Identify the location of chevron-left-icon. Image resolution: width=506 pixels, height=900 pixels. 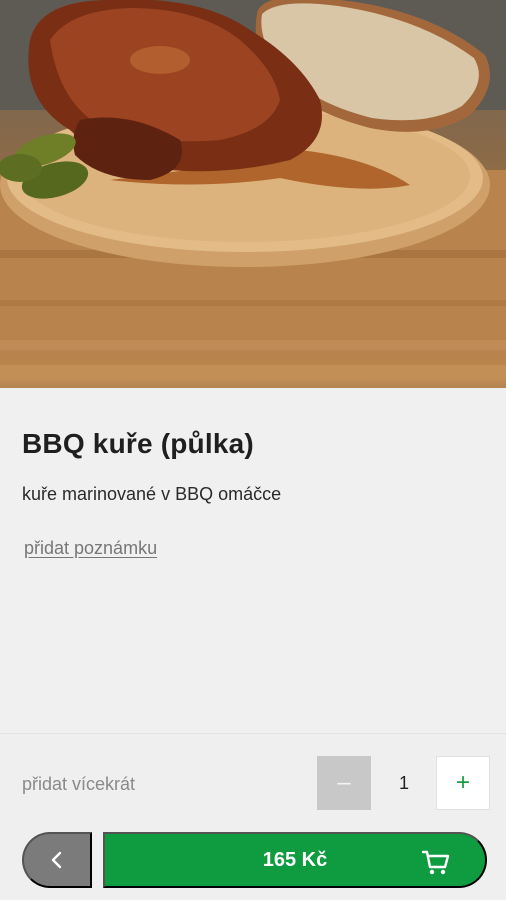
(56, 860).